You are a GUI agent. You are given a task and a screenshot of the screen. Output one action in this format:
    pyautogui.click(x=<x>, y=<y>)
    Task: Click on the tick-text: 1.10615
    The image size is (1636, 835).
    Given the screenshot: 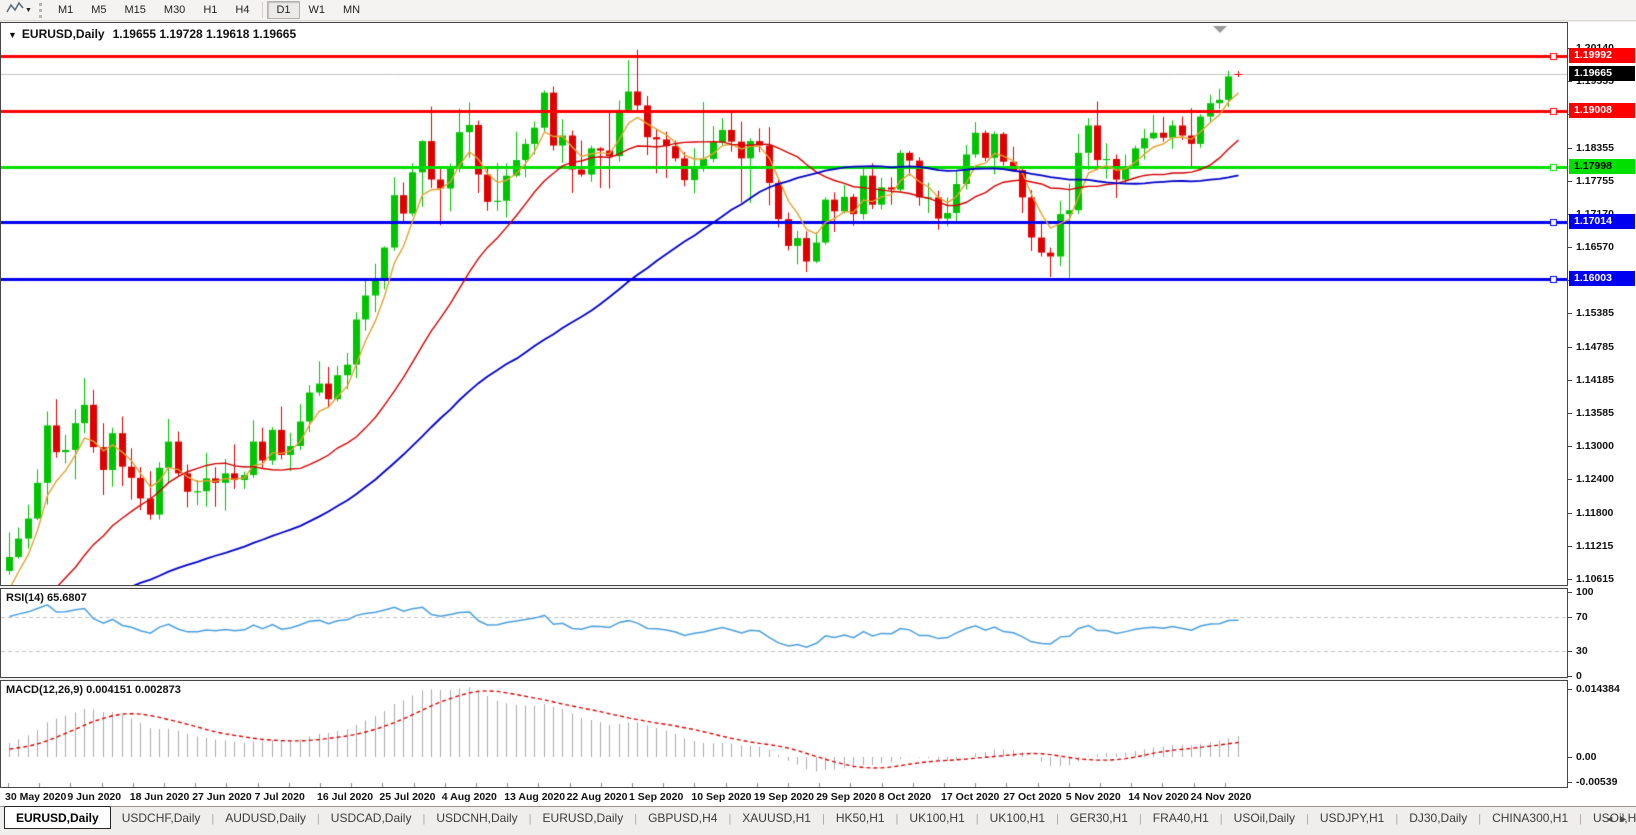 What is the action you would take?
    pyautogui.click(x=1595, y=578)
    